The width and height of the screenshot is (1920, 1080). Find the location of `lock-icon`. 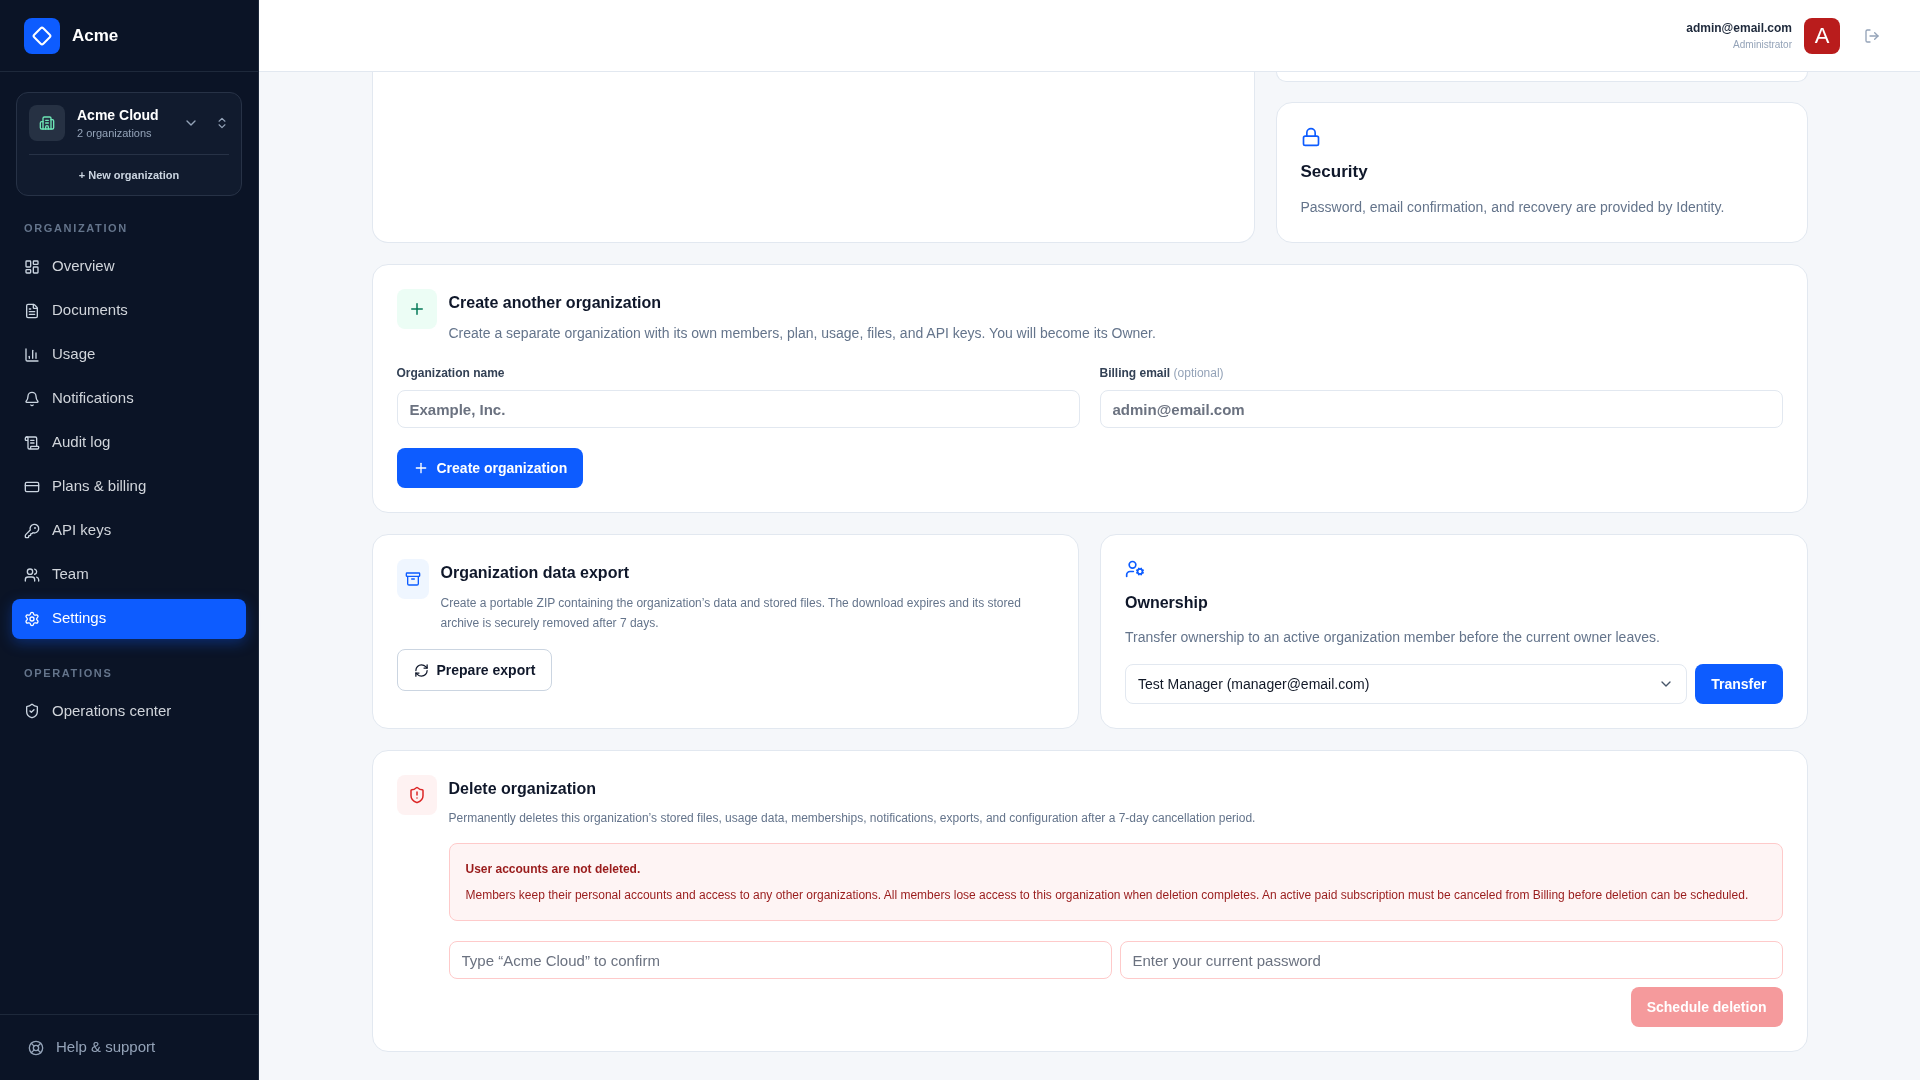

lock-icon is located at coordinates (1310, 137).